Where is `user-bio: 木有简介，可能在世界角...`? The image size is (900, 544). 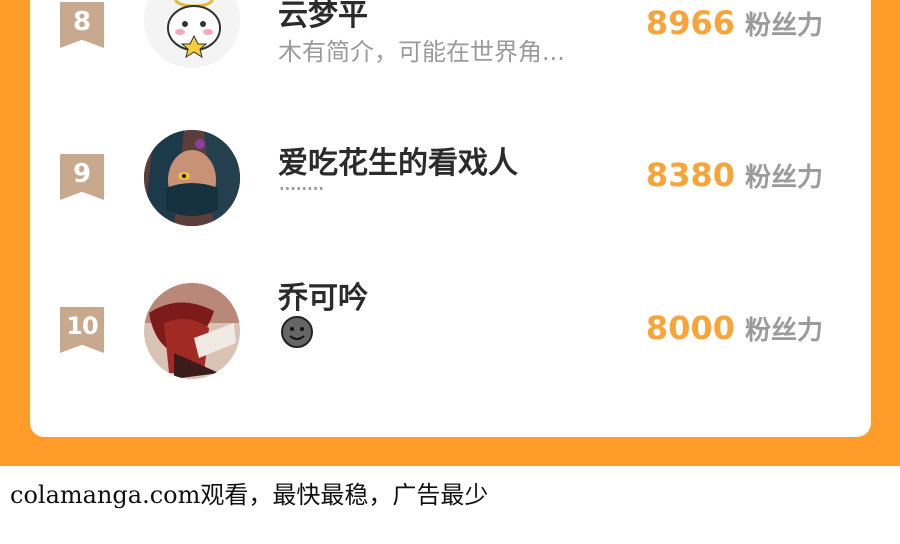 user-bio: 木有简介，可能在世界角... is located at coordinates (421, 52).